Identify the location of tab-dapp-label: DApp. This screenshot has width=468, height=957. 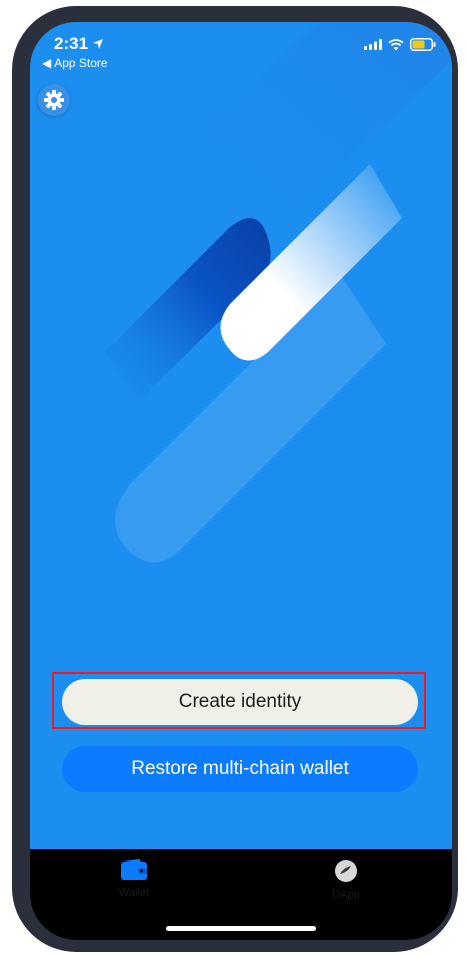
(346, 895).